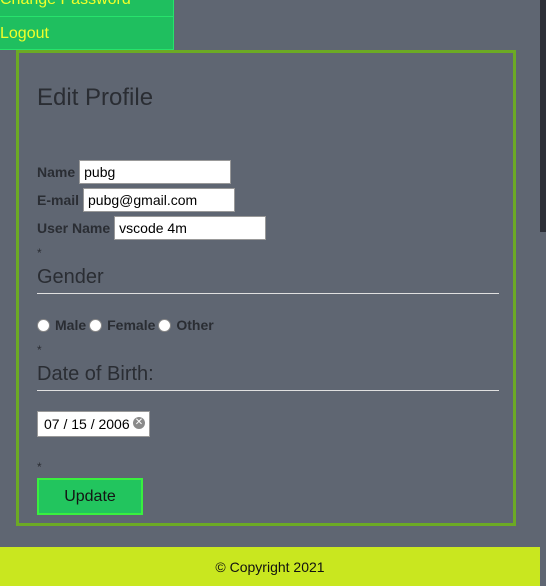  What do you see at coordinates (39, 467) in the screenshot?
I see `update-required-mark: *` at bounding box center [39, 467].